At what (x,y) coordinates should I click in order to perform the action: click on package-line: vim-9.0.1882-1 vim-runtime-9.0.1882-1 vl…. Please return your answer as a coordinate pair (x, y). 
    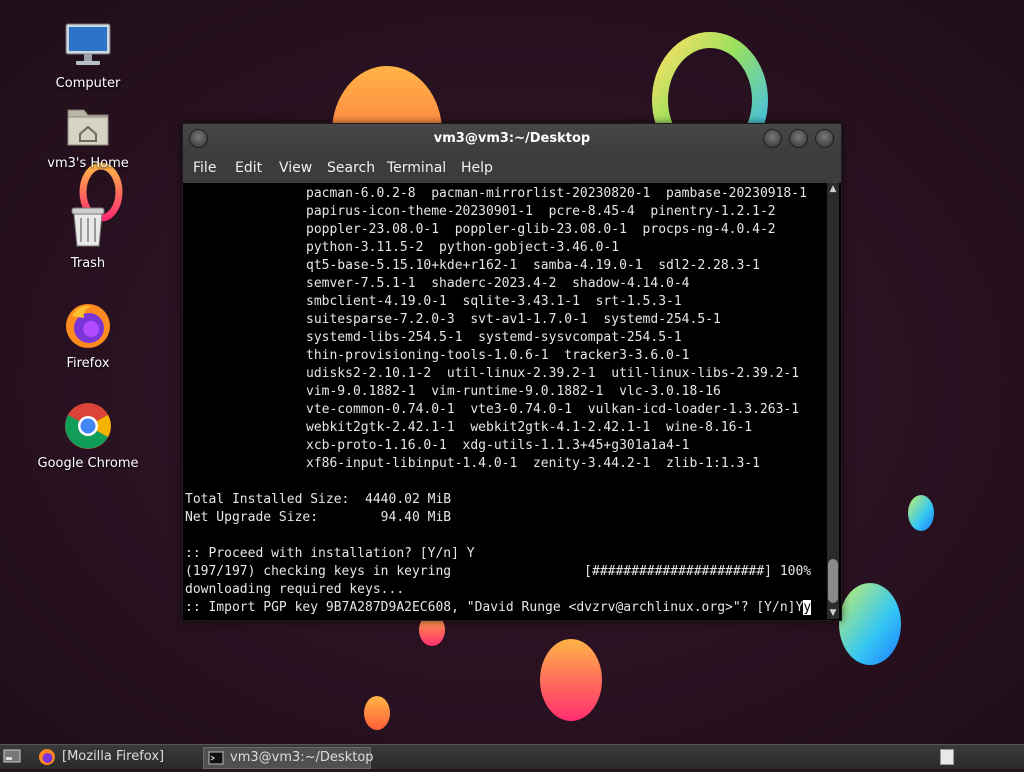
    Looking at the image, I should click on (513, 391).